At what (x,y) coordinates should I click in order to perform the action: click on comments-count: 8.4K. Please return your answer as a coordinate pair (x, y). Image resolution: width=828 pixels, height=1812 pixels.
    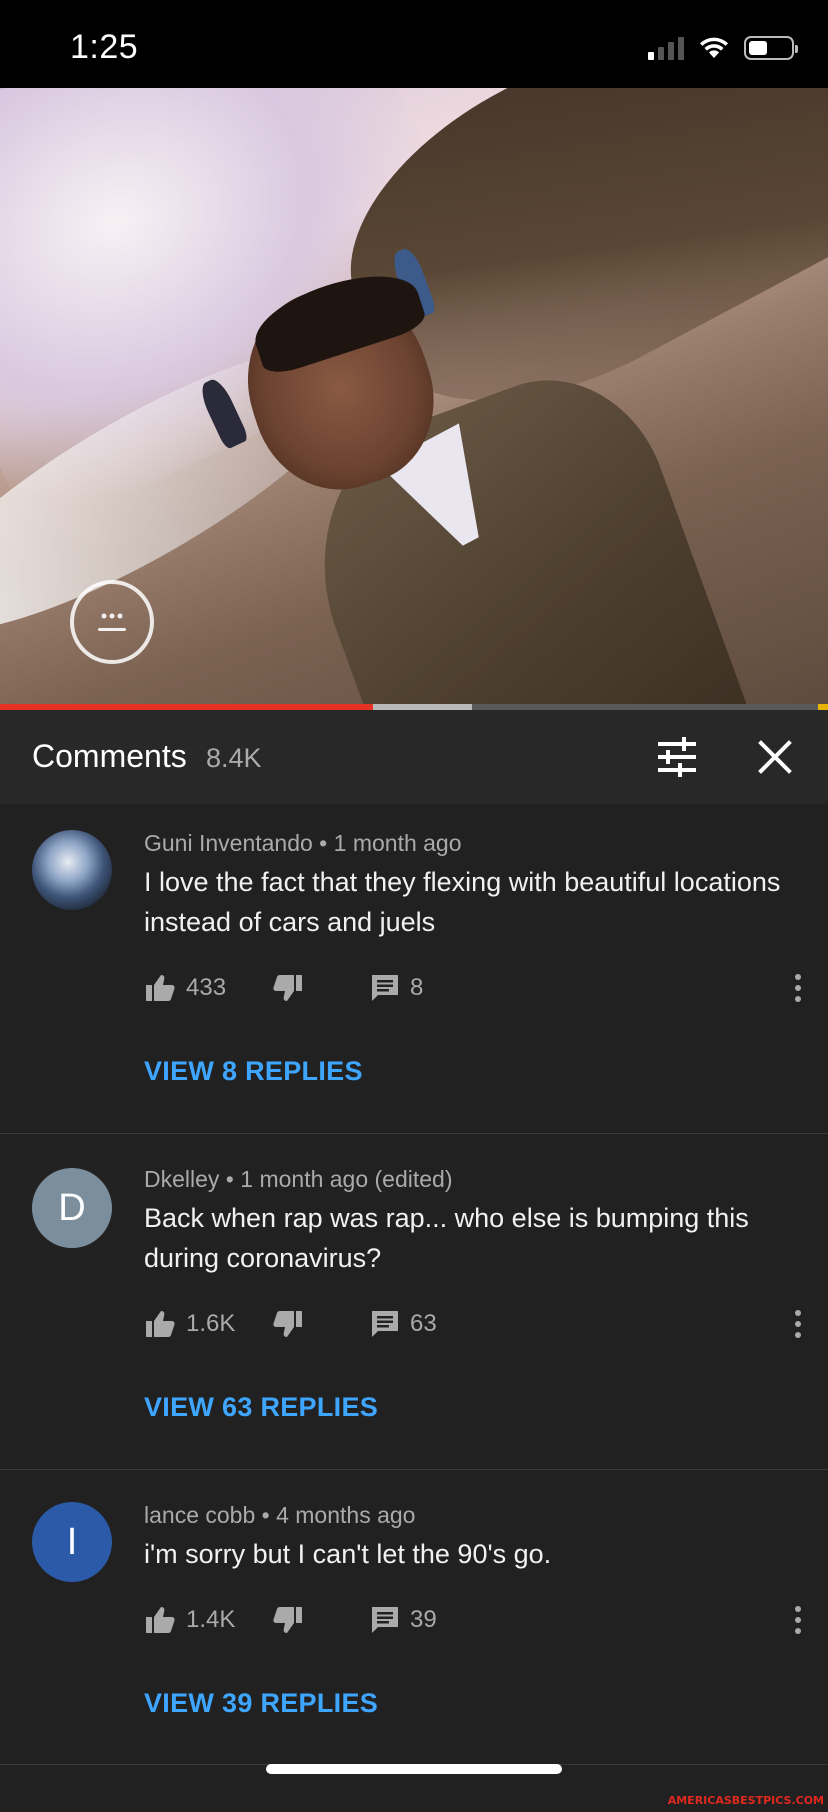
    Looking at the image, I should click on (234, 758).